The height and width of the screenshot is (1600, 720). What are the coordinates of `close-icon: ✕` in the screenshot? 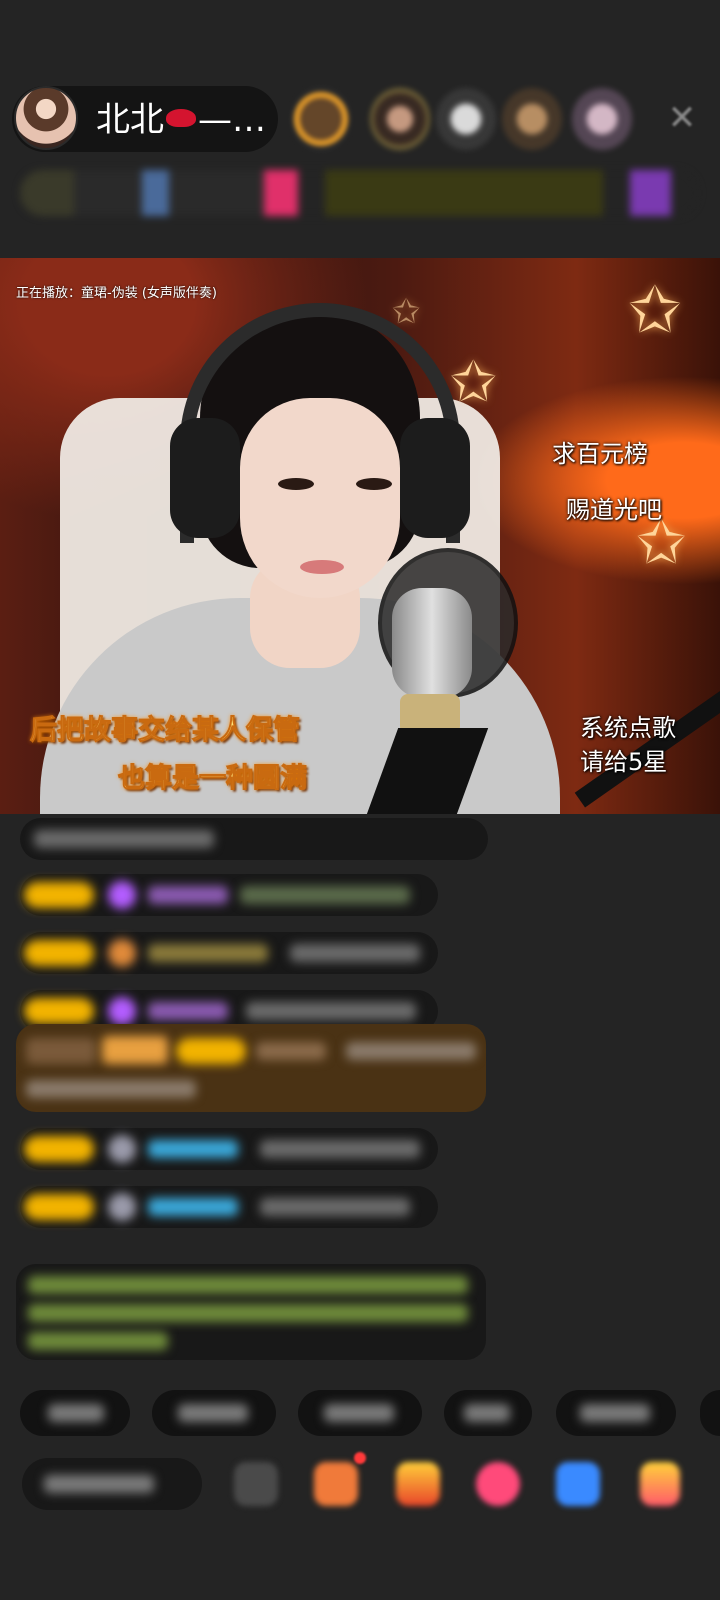 It's located at (682, 118).